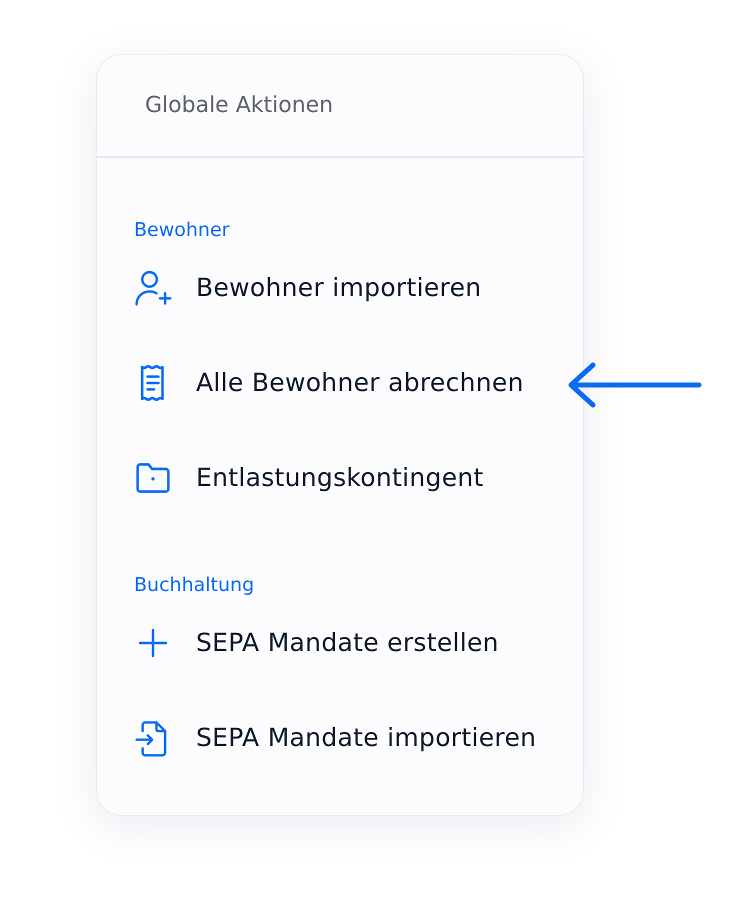  I want to click on left-arrow-icon, so click(634, 385).